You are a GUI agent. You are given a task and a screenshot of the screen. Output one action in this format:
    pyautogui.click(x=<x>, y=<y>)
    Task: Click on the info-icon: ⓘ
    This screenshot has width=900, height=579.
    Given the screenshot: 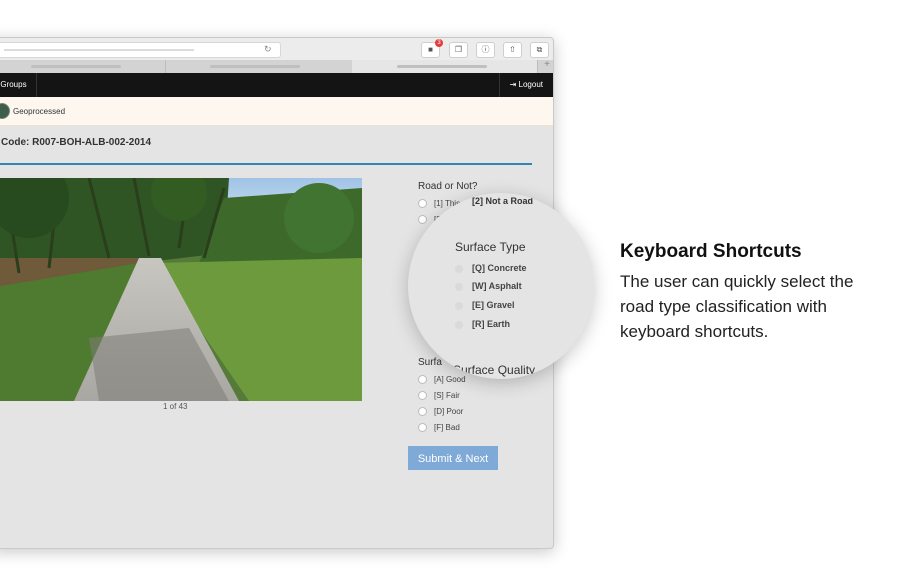 What is the action you would take?
    pyautogui.click(x=485, y=50)
    